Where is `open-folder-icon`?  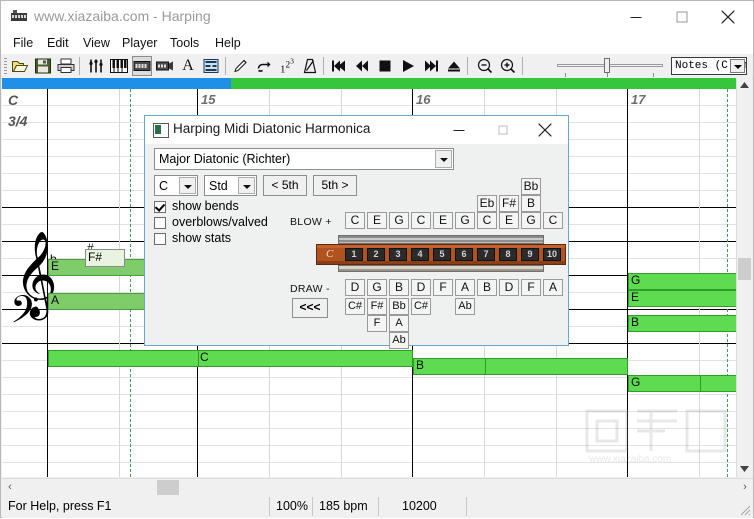 open-folder-icon is located at coordinates (20, 66).